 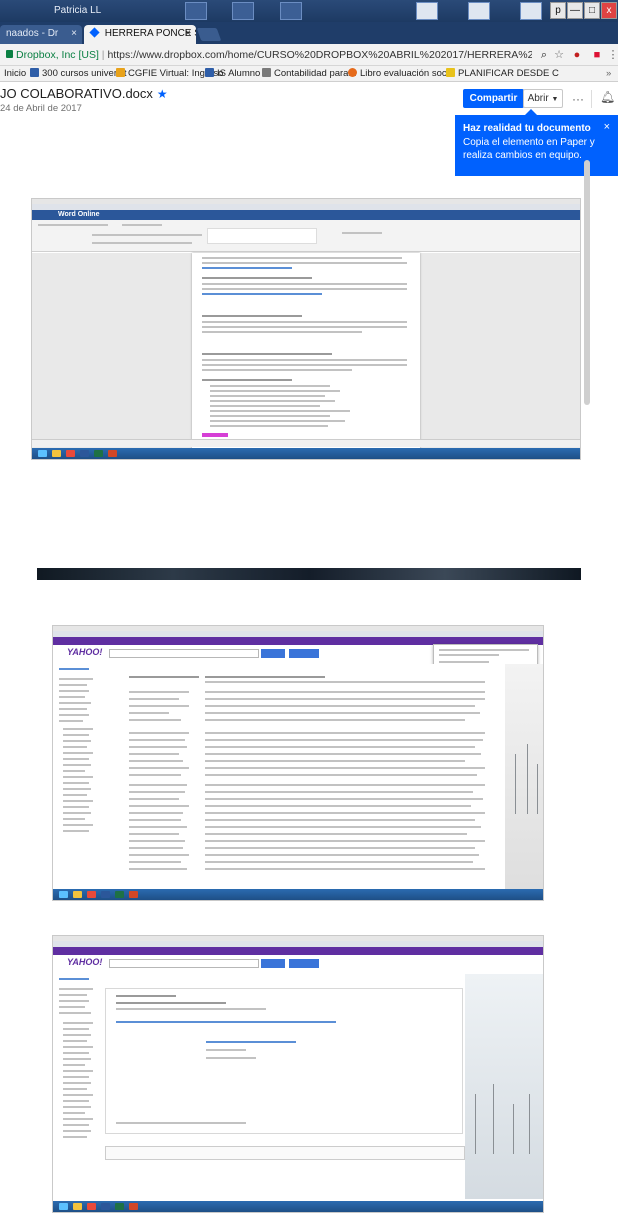 What do you see at coordinates (41, 108) in the screenshot?
I see `document-date: 24 de Abril de 2017` at bounding box center [41, 108].